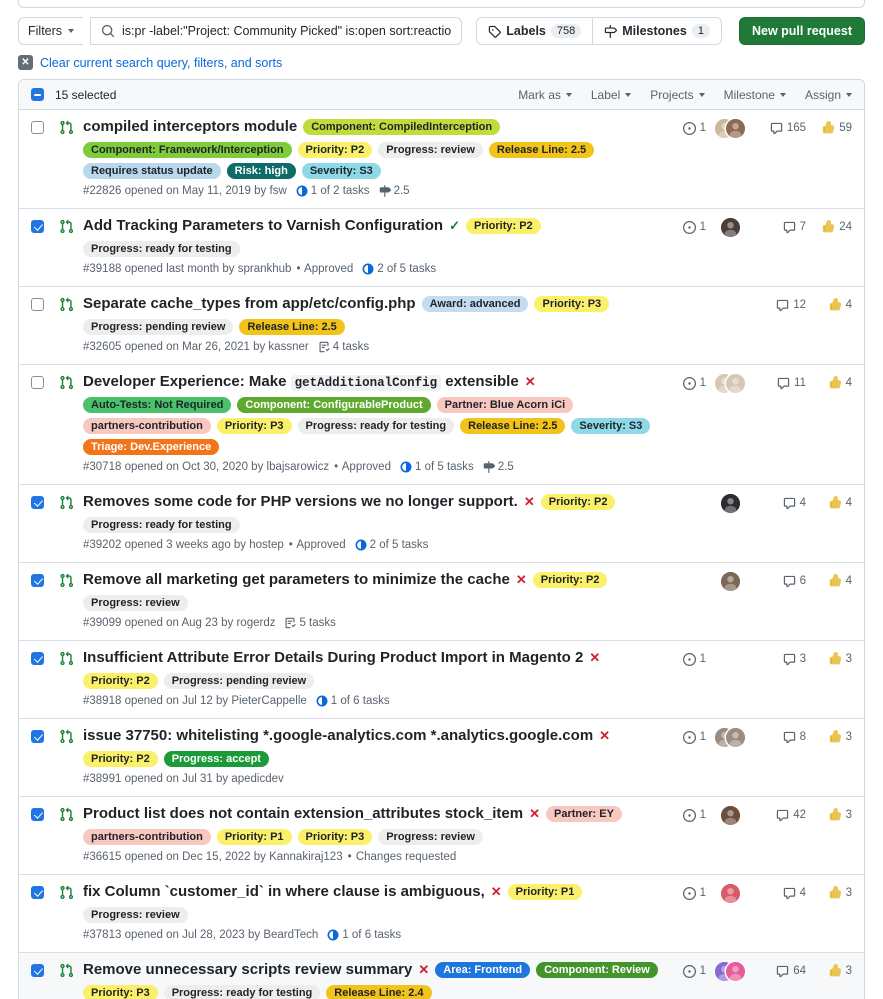 The image size is (883, 999). Describe the element at coordinates (780, 305) in the screenshot. I see `comment-count: 12` at that location.